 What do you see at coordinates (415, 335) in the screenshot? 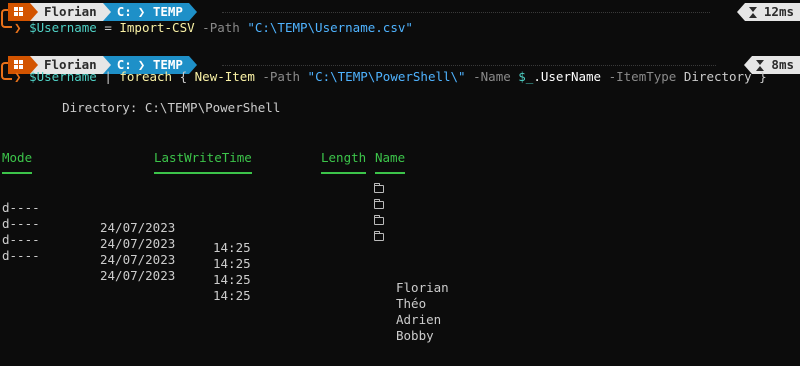
I see `row-name: Bobby` at bounding box center [415, 335].